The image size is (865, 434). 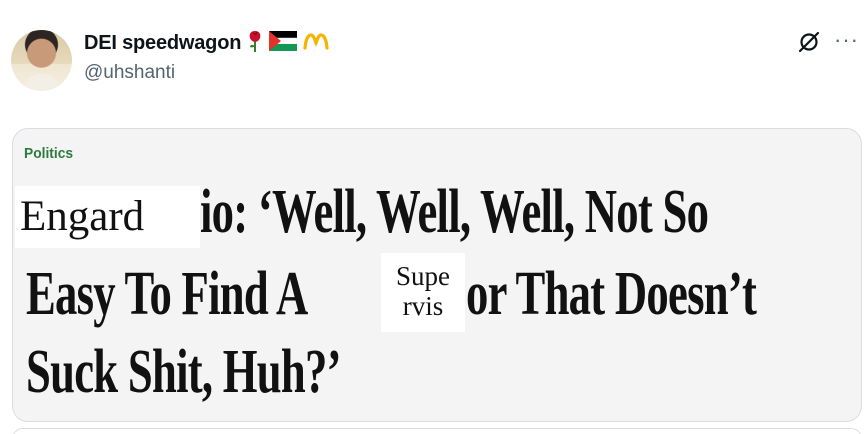 I want to click on avatar, so click(x=41, y=60).